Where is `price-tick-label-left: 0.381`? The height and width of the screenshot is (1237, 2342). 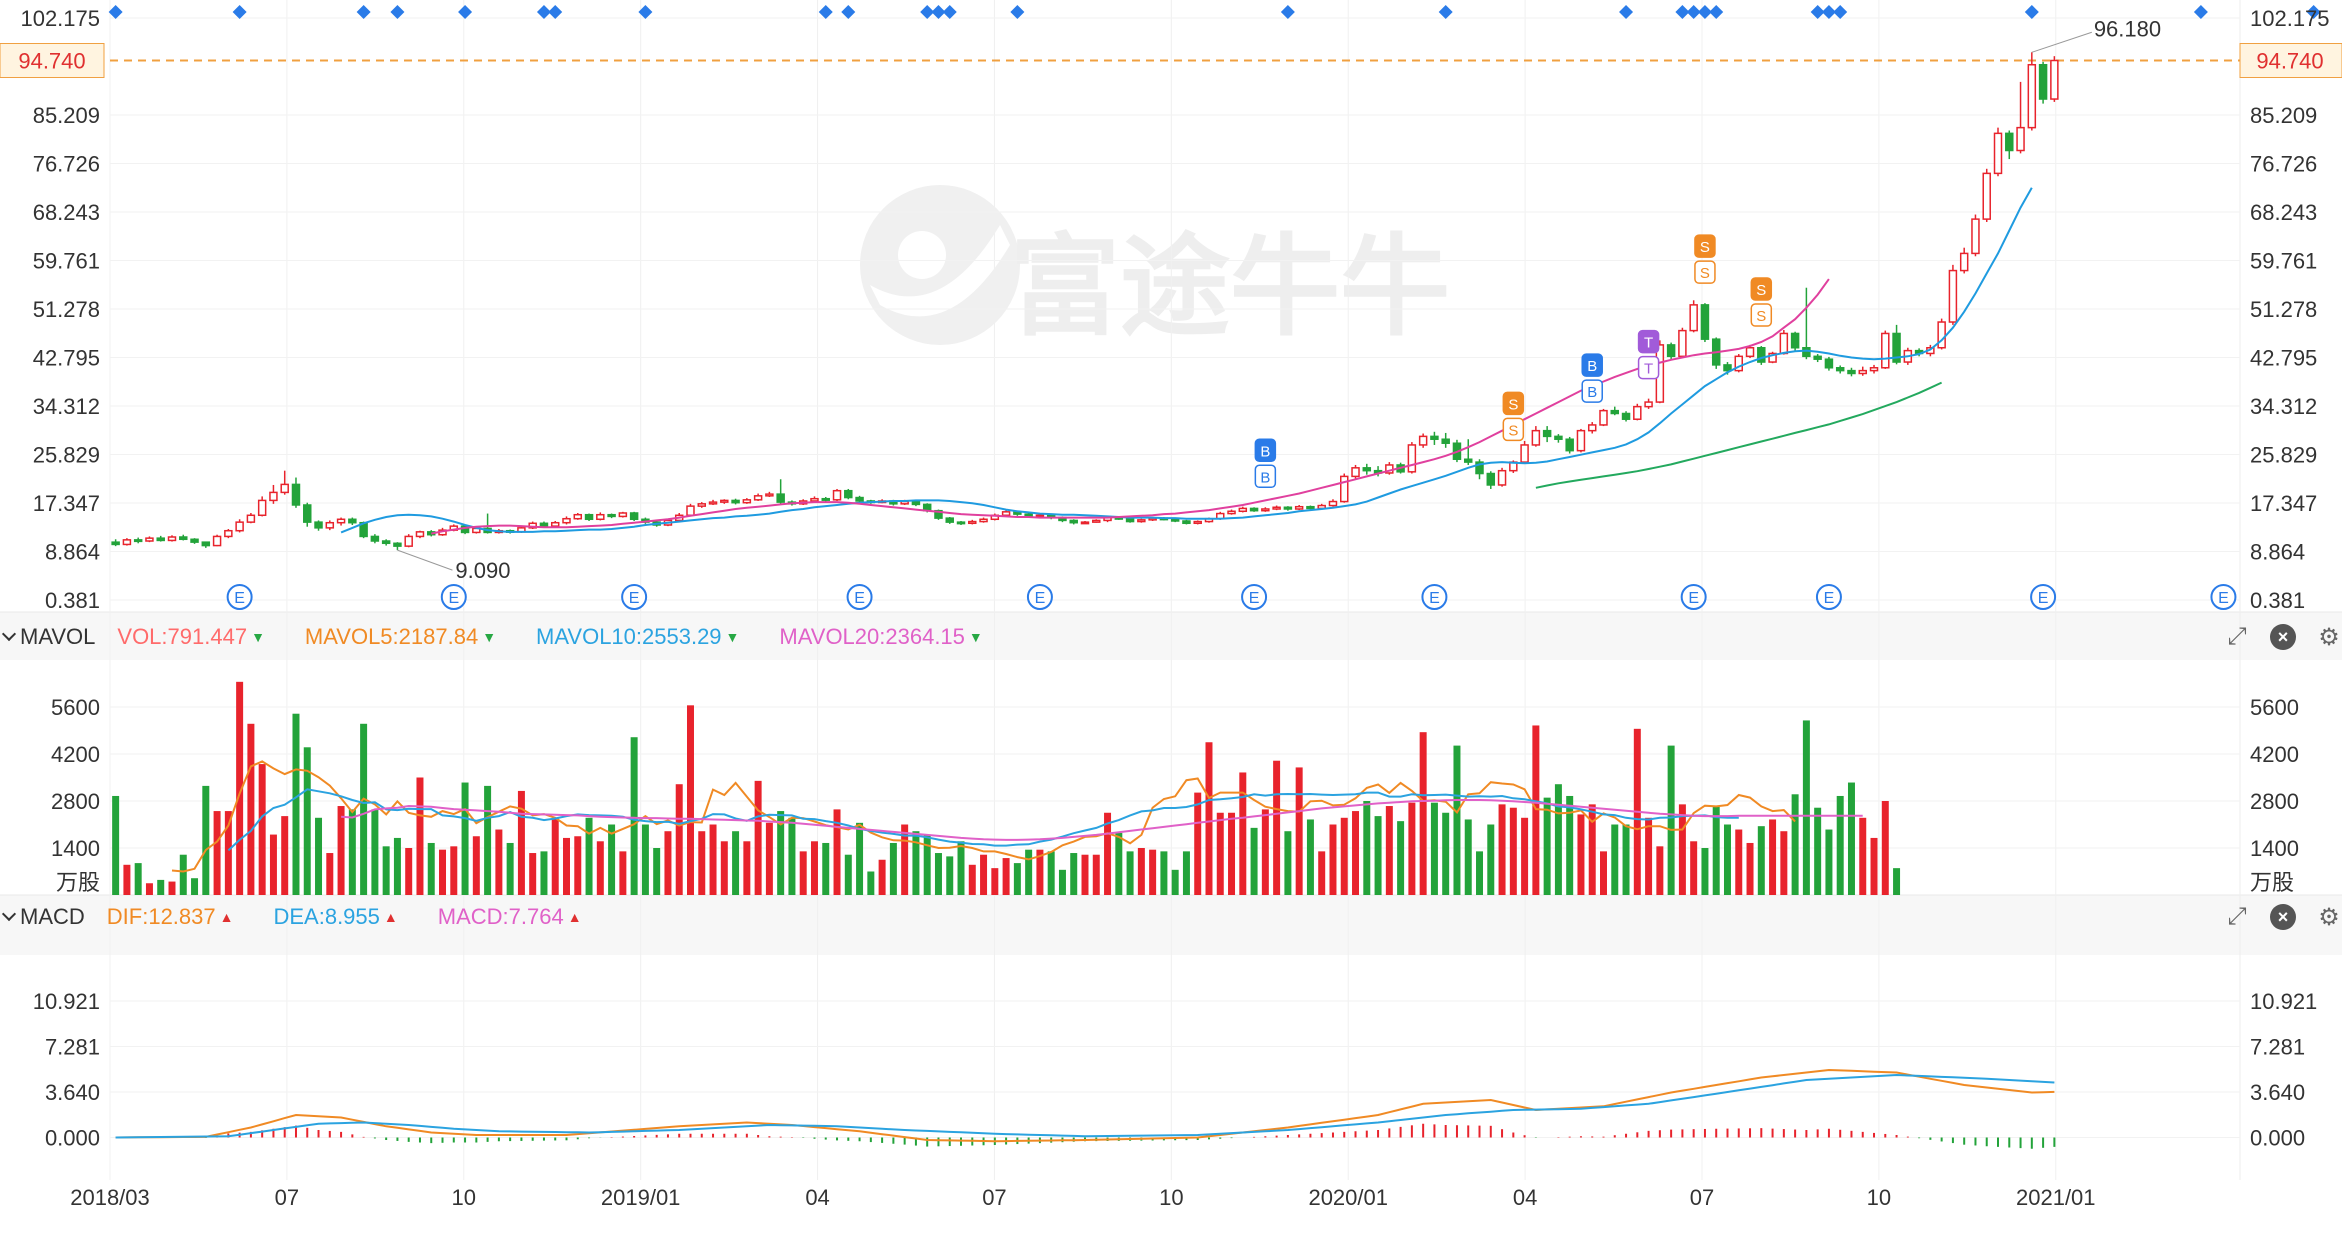 price-tick-label-left: 0.381 is located at coordinates (72, 600).